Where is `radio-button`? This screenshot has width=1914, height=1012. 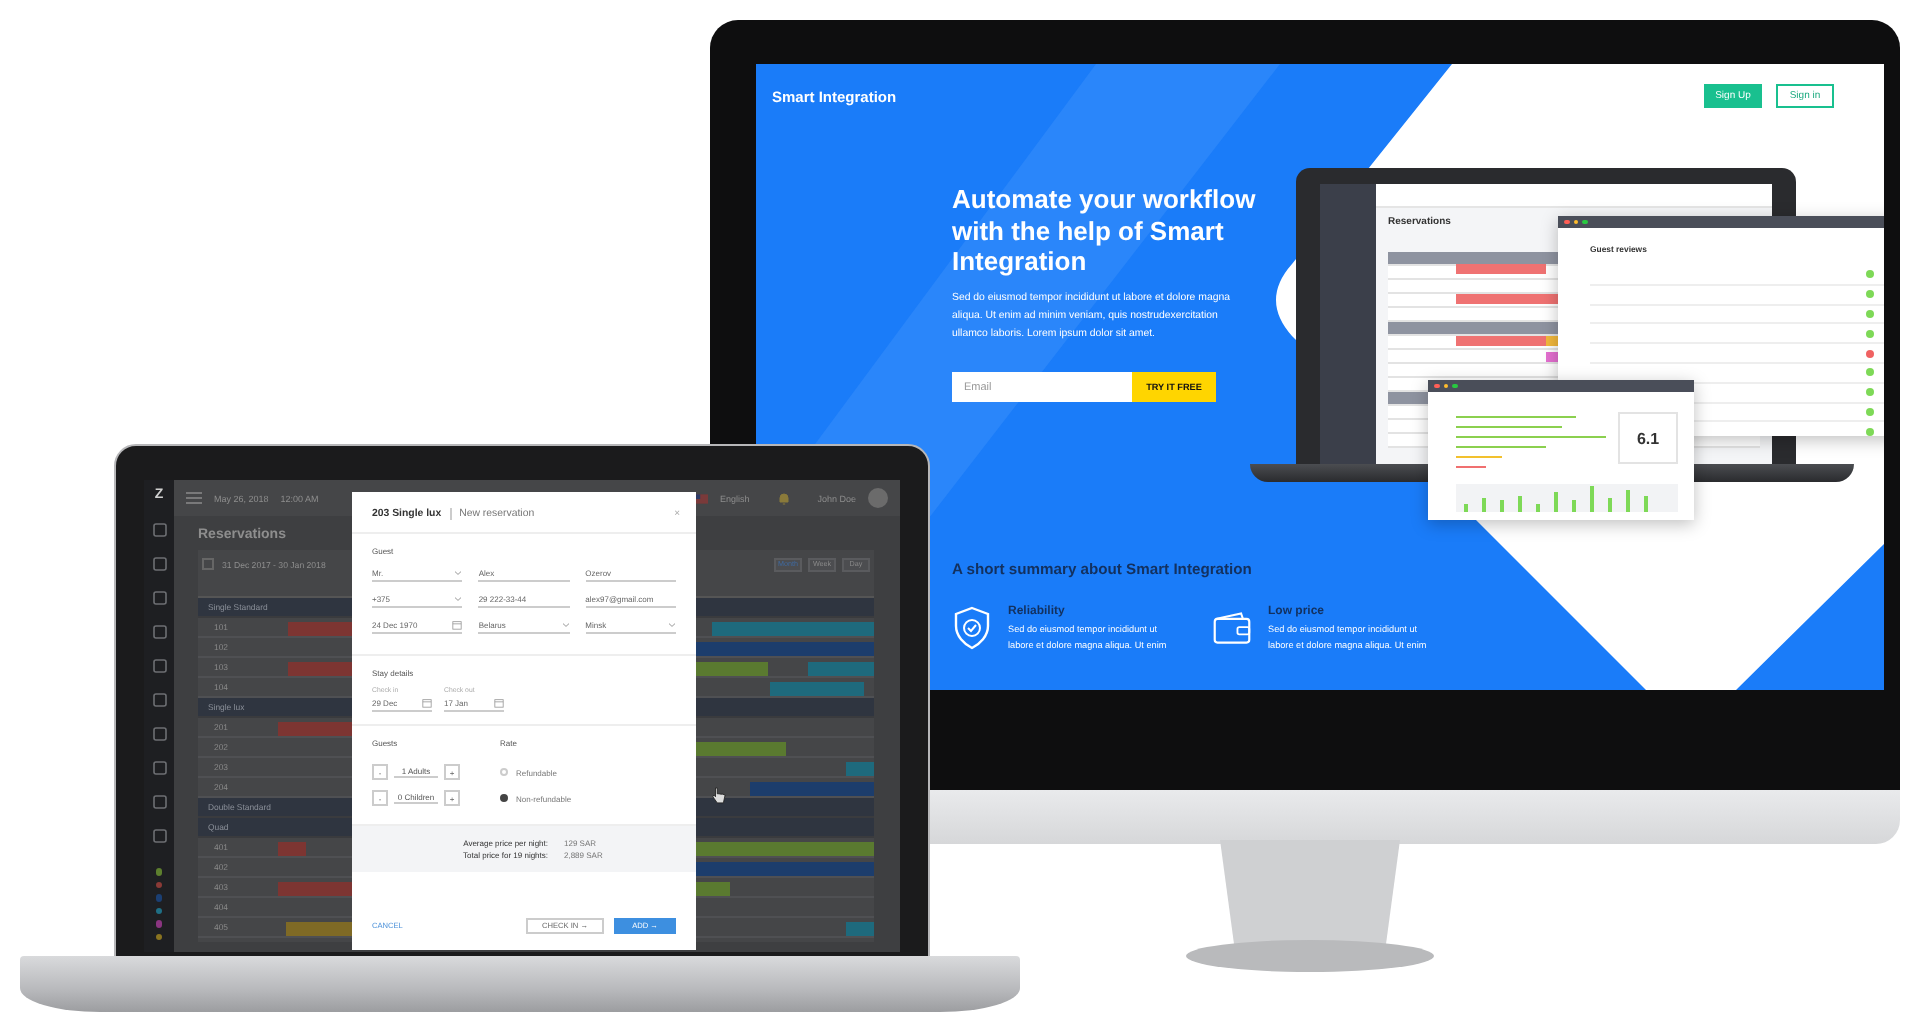 radio-button is located at coordinates (504, 798).